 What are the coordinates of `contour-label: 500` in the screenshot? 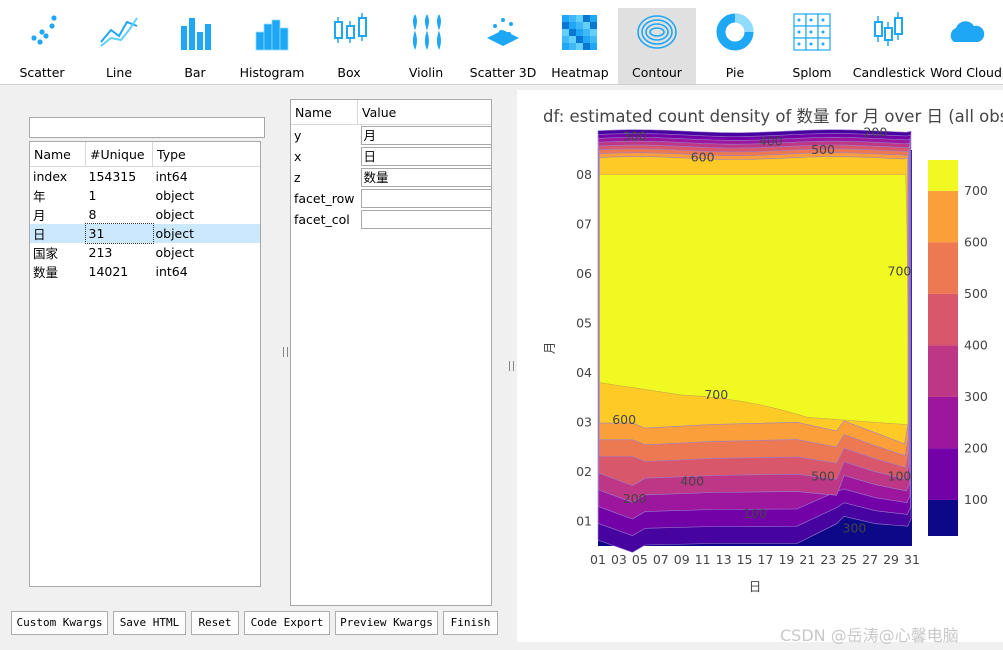 It's located at (823, 149).